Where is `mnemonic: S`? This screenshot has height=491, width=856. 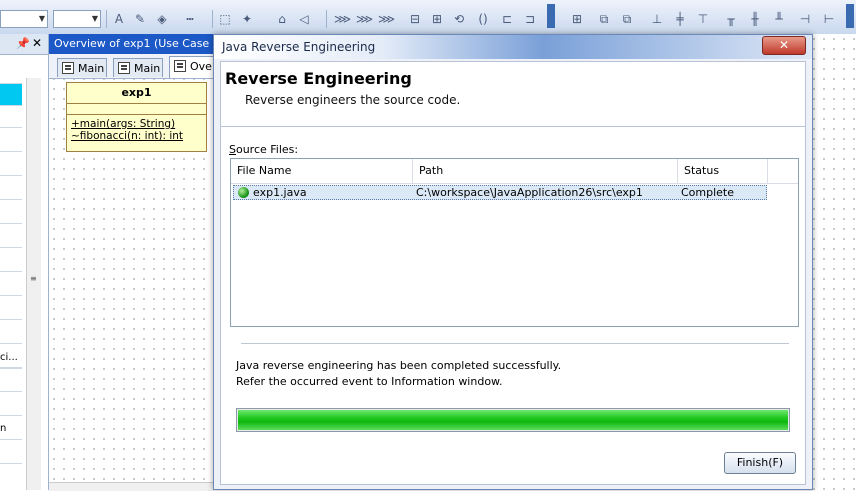
mnemonic: S is located at coordinates (232, 149).